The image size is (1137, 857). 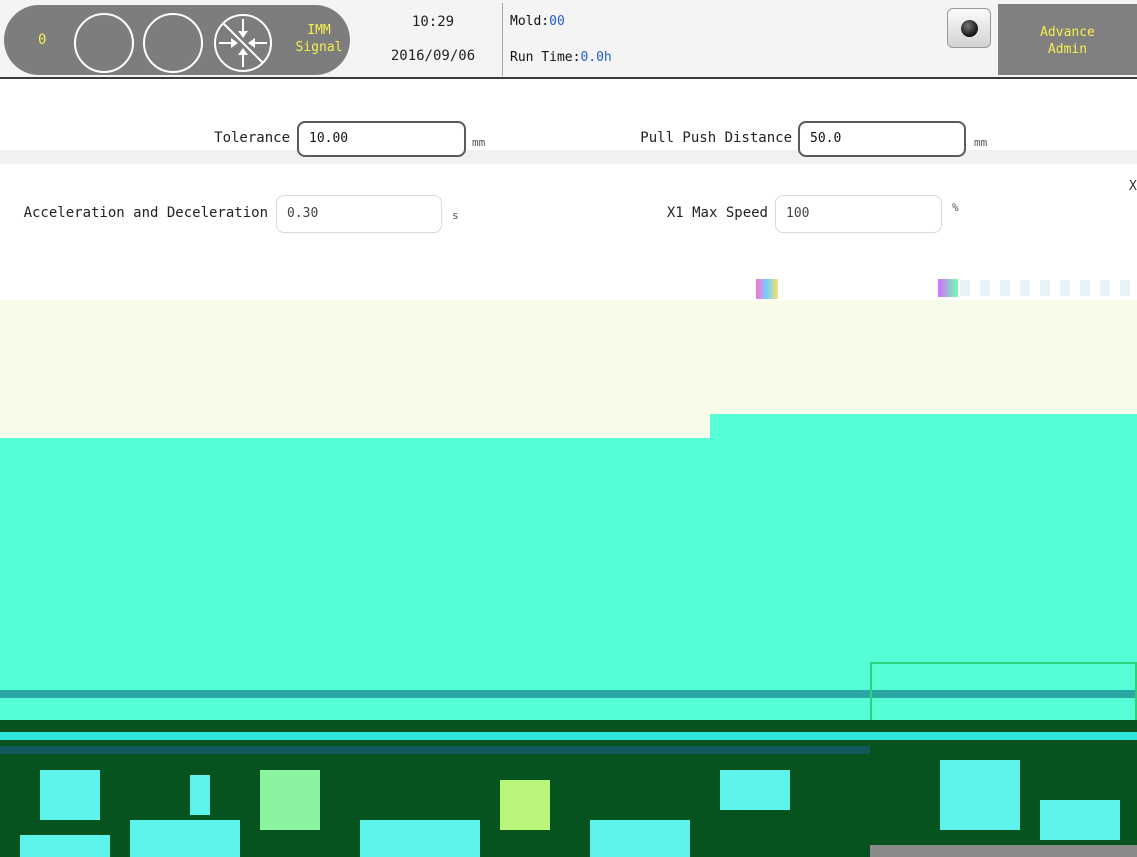 I want to click on offscreen-label: X, so click(x=1133, y=186).